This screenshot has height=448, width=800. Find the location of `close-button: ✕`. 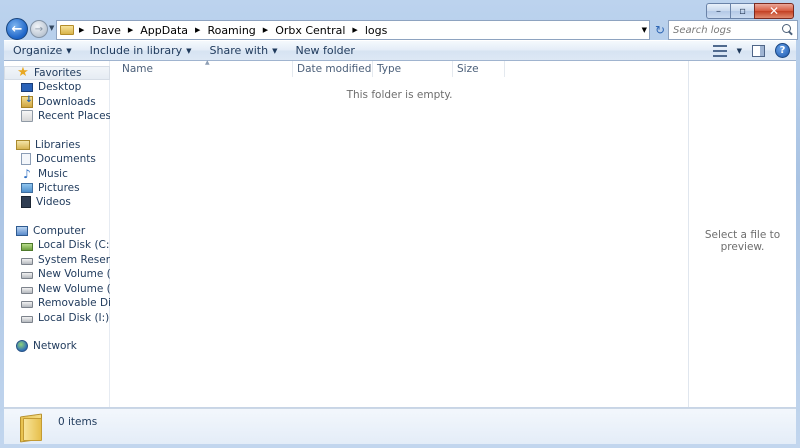

close-button: ✕ is located at coordinates (774, 11).